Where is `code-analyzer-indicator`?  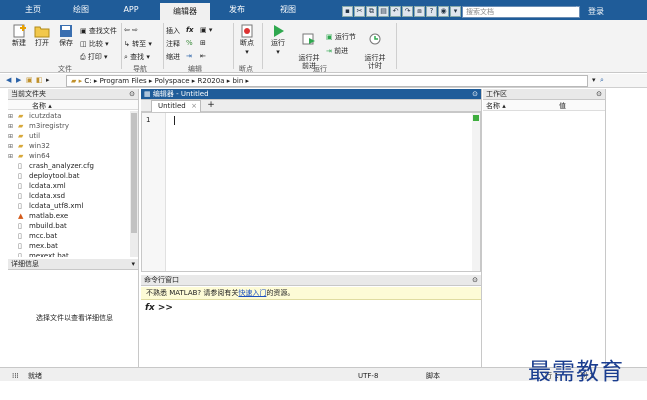 code-analyzer-indicator is located at coordinates (476, 118).